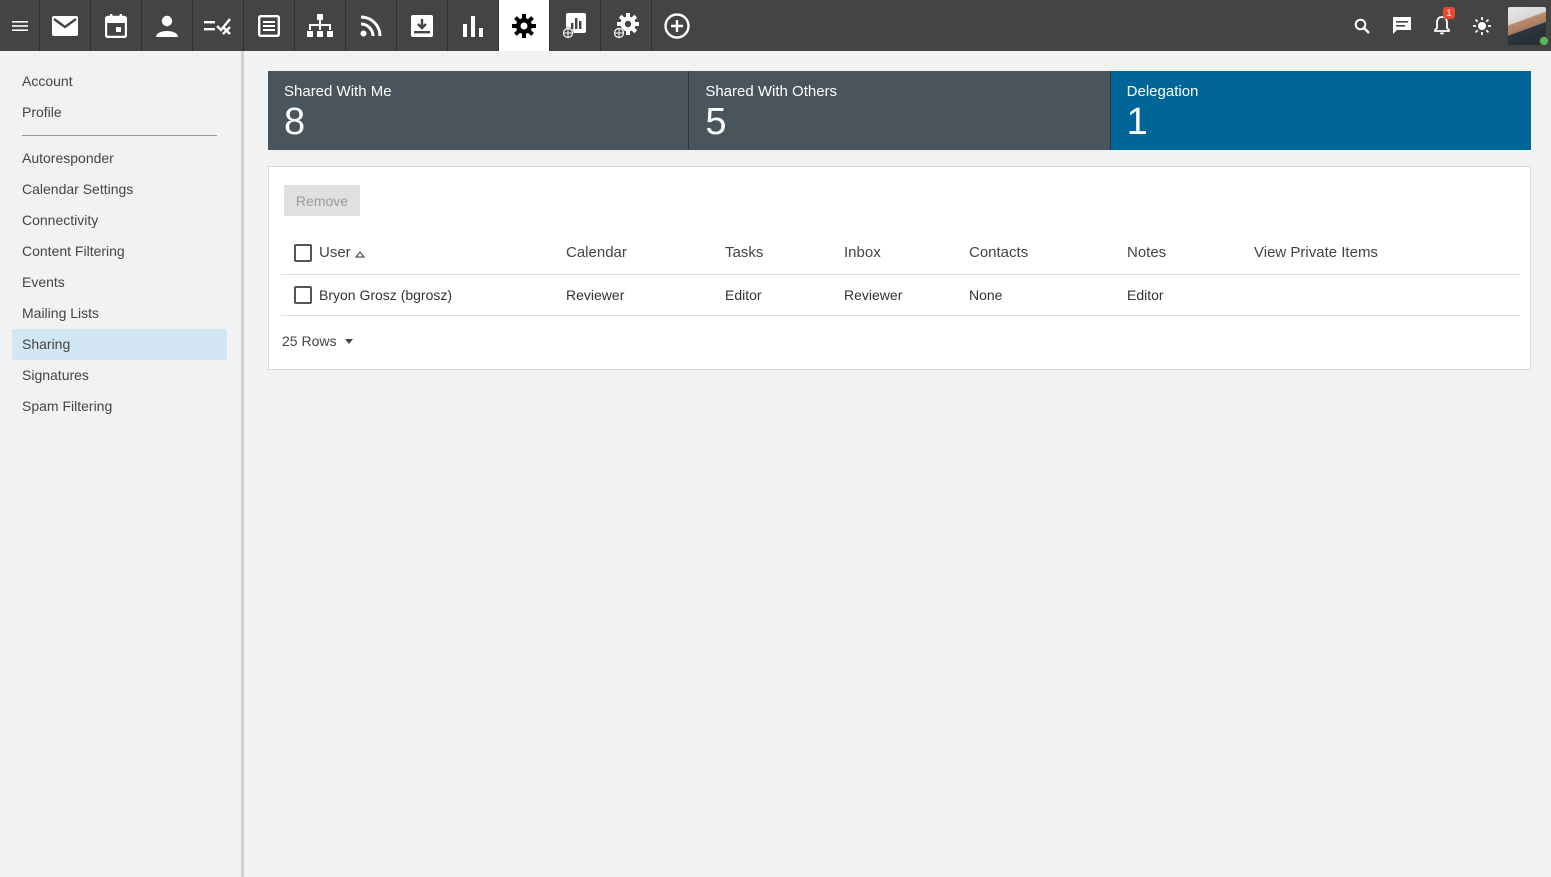 The height and width of the screenshot is (877, 1551). I want to click on card-count: 8, so click(295, 122).